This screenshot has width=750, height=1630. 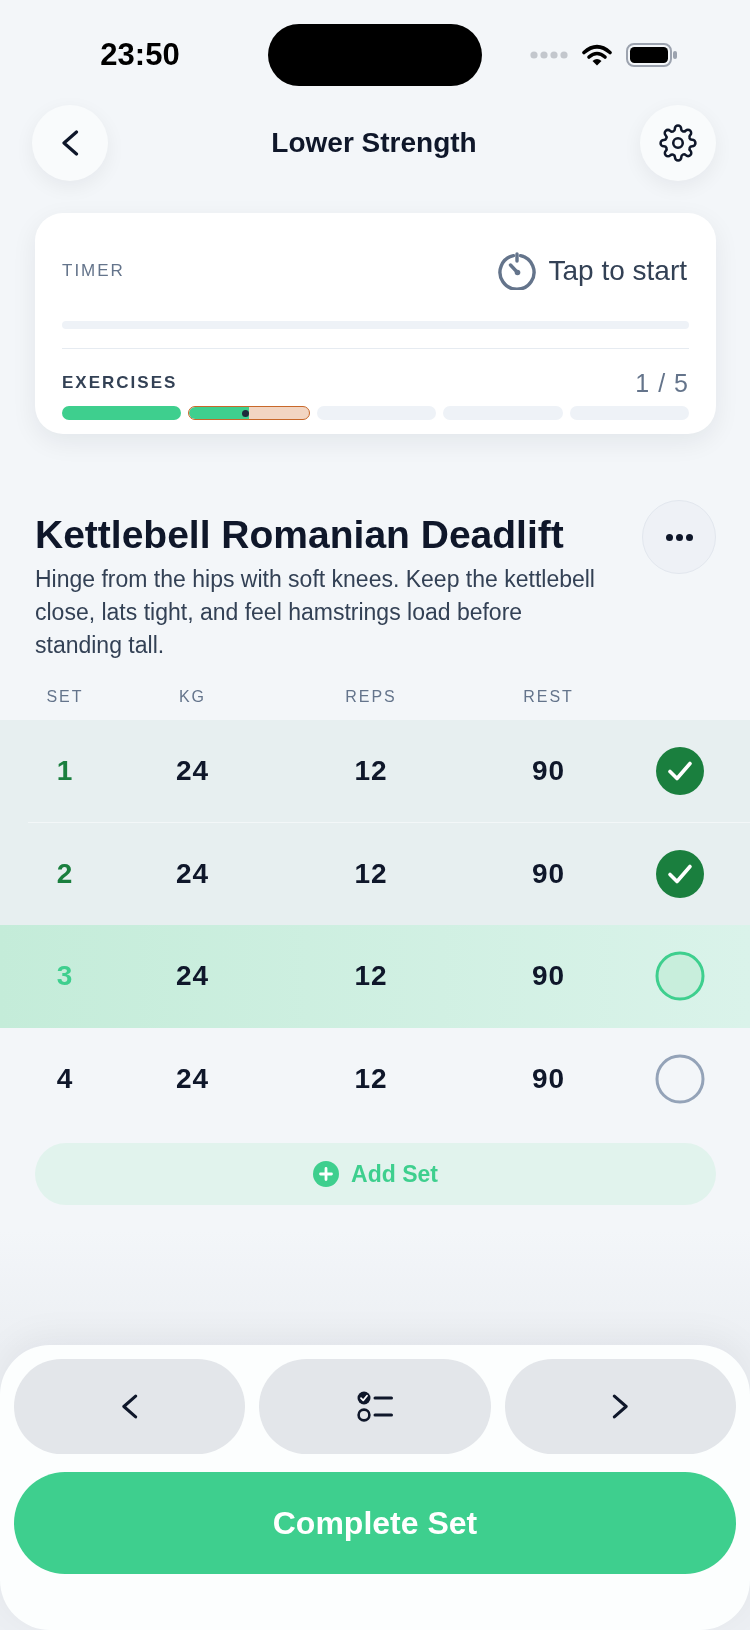 What do you see at coordinates (375, 1523) in the screenshot?
I see `complete-set-button: Complete Set` at bounding box center [375, 1523].